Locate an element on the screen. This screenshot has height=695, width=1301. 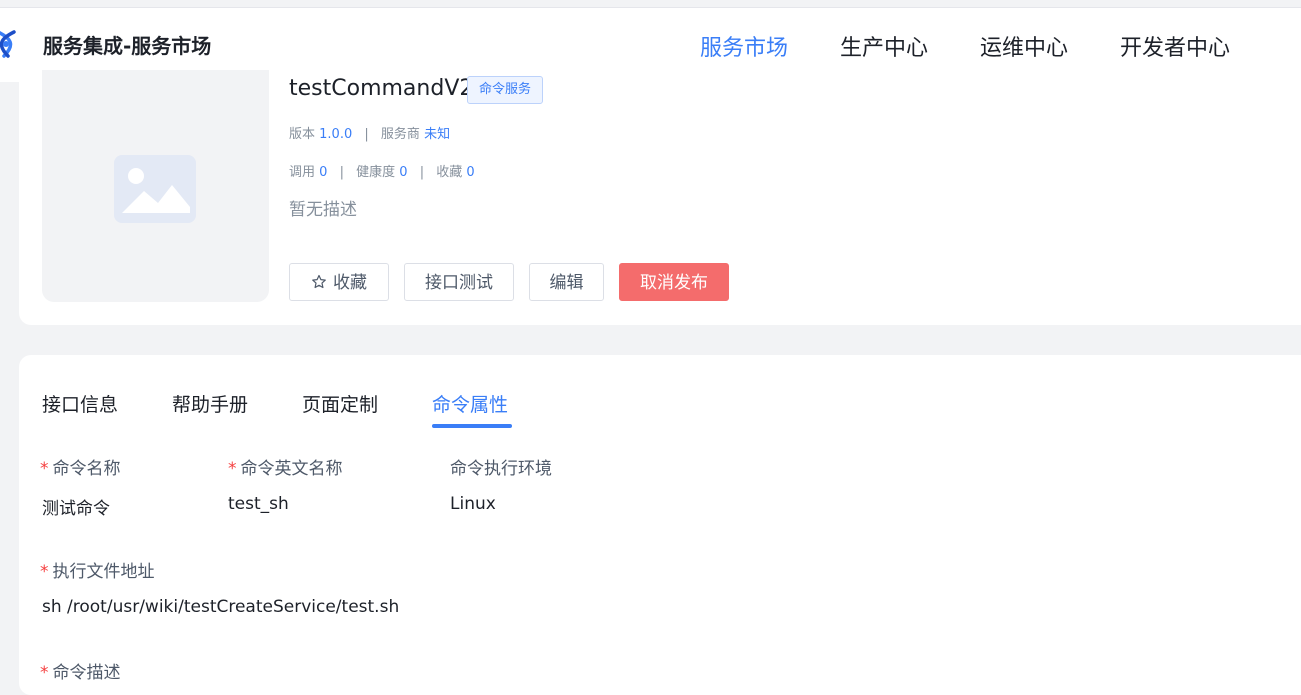
nav-developer-center: 开发者中心 is located at coordinates (1175, 46).